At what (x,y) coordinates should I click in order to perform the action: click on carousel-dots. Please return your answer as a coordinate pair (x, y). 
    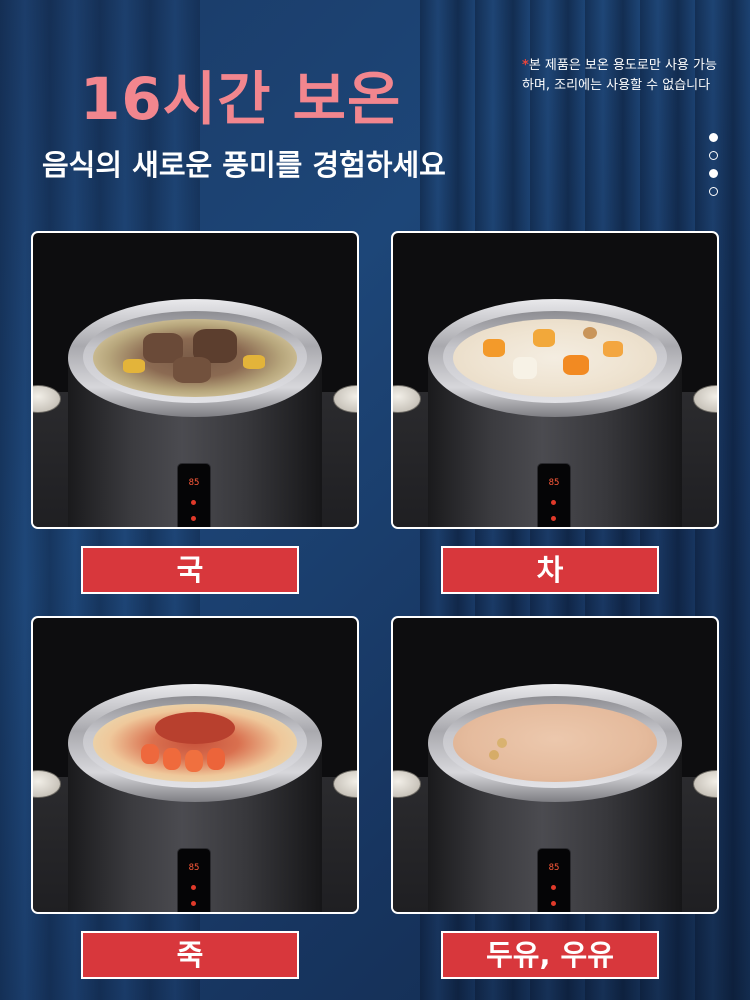
    Looking at the image, I should click on (715, 169).